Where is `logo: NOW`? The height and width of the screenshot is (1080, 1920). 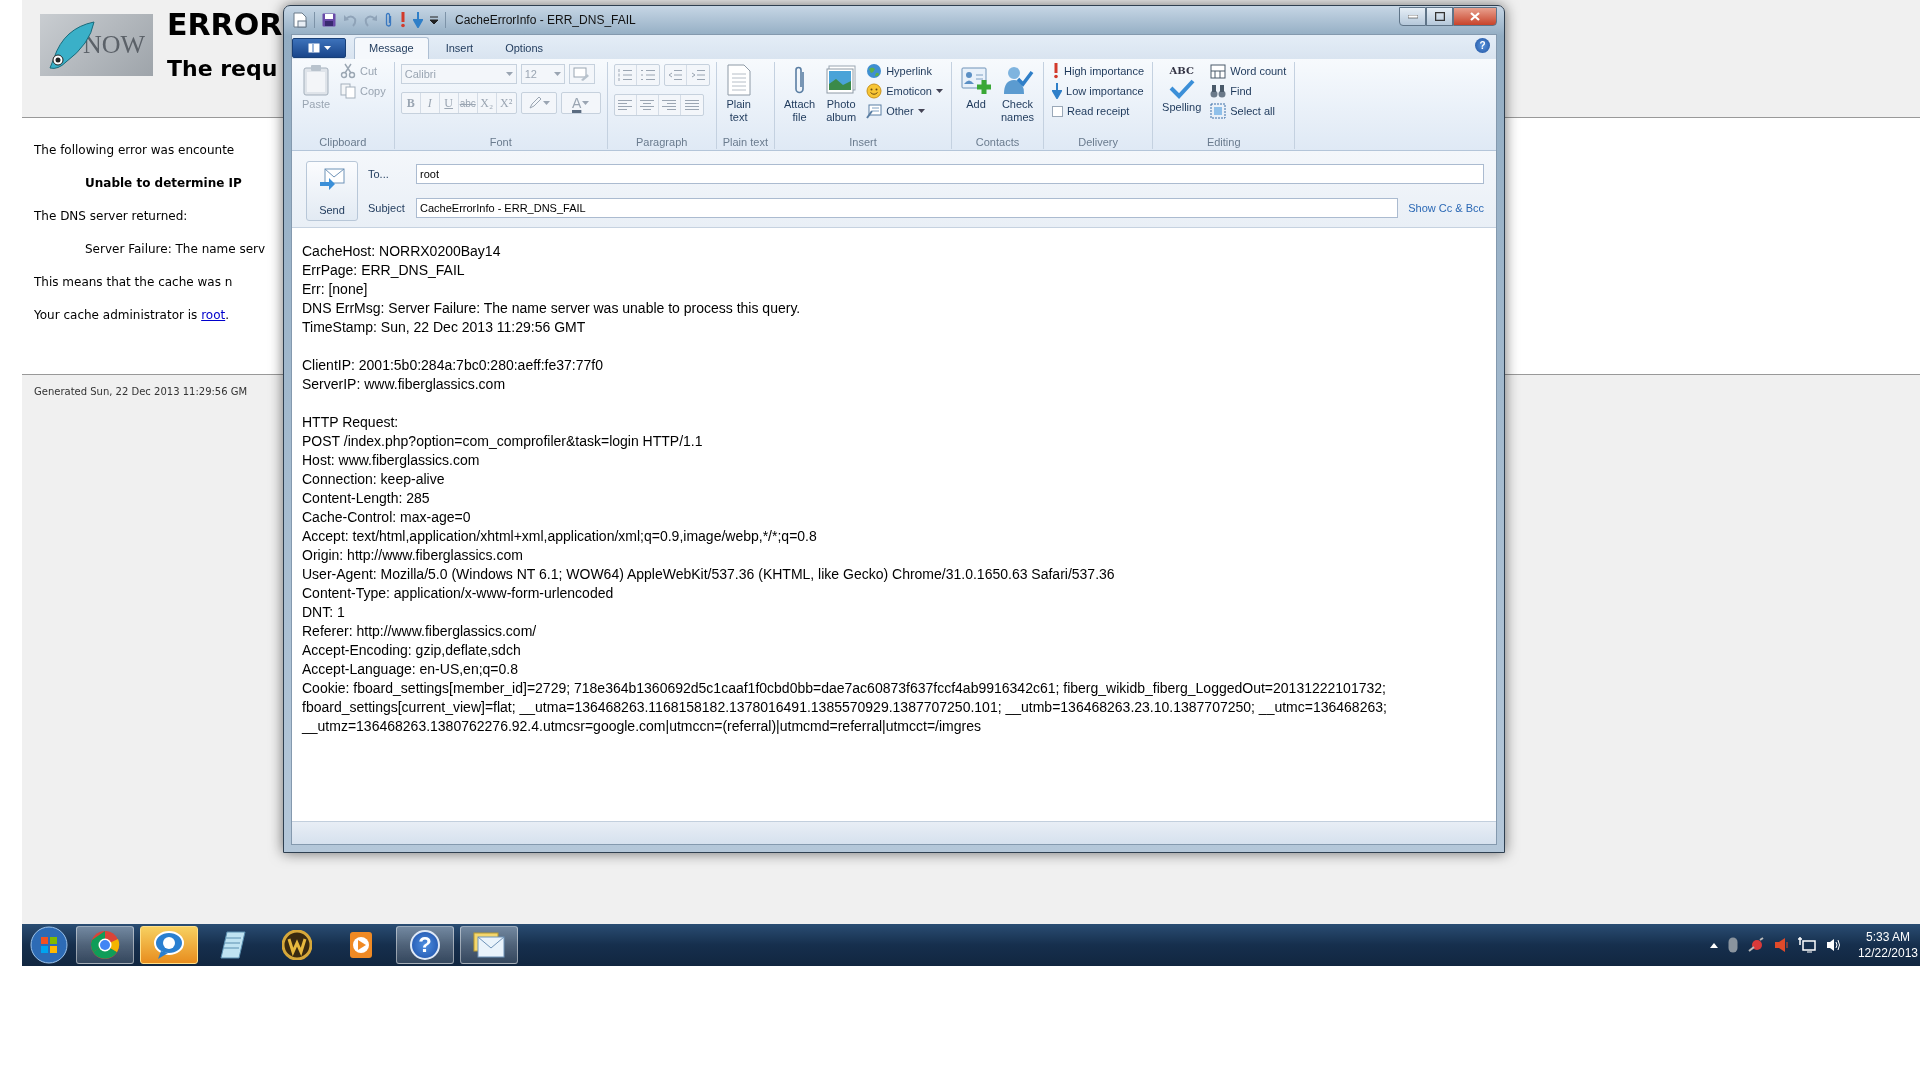
logo: NOW is located at coordinates (96, 45).